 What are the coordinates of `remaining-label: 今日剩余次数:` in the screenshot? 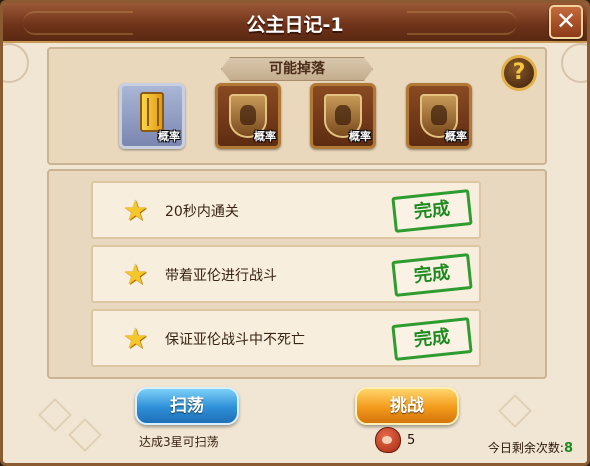 It's located at (525, 448).